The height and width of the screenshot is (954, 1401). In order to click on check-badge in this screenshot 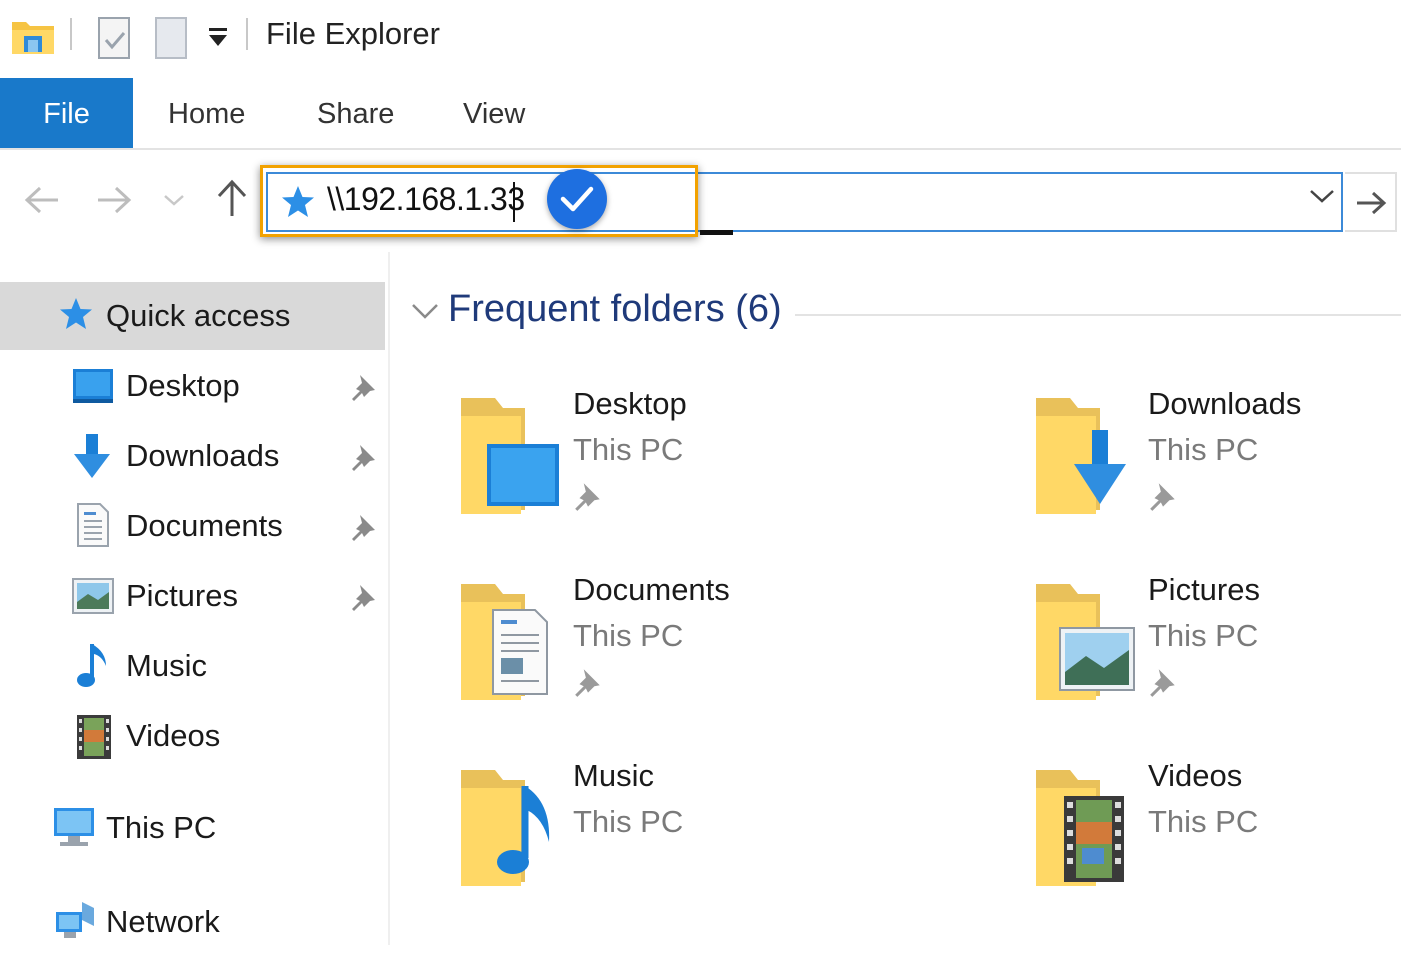, I will do `click(577, 199)`.